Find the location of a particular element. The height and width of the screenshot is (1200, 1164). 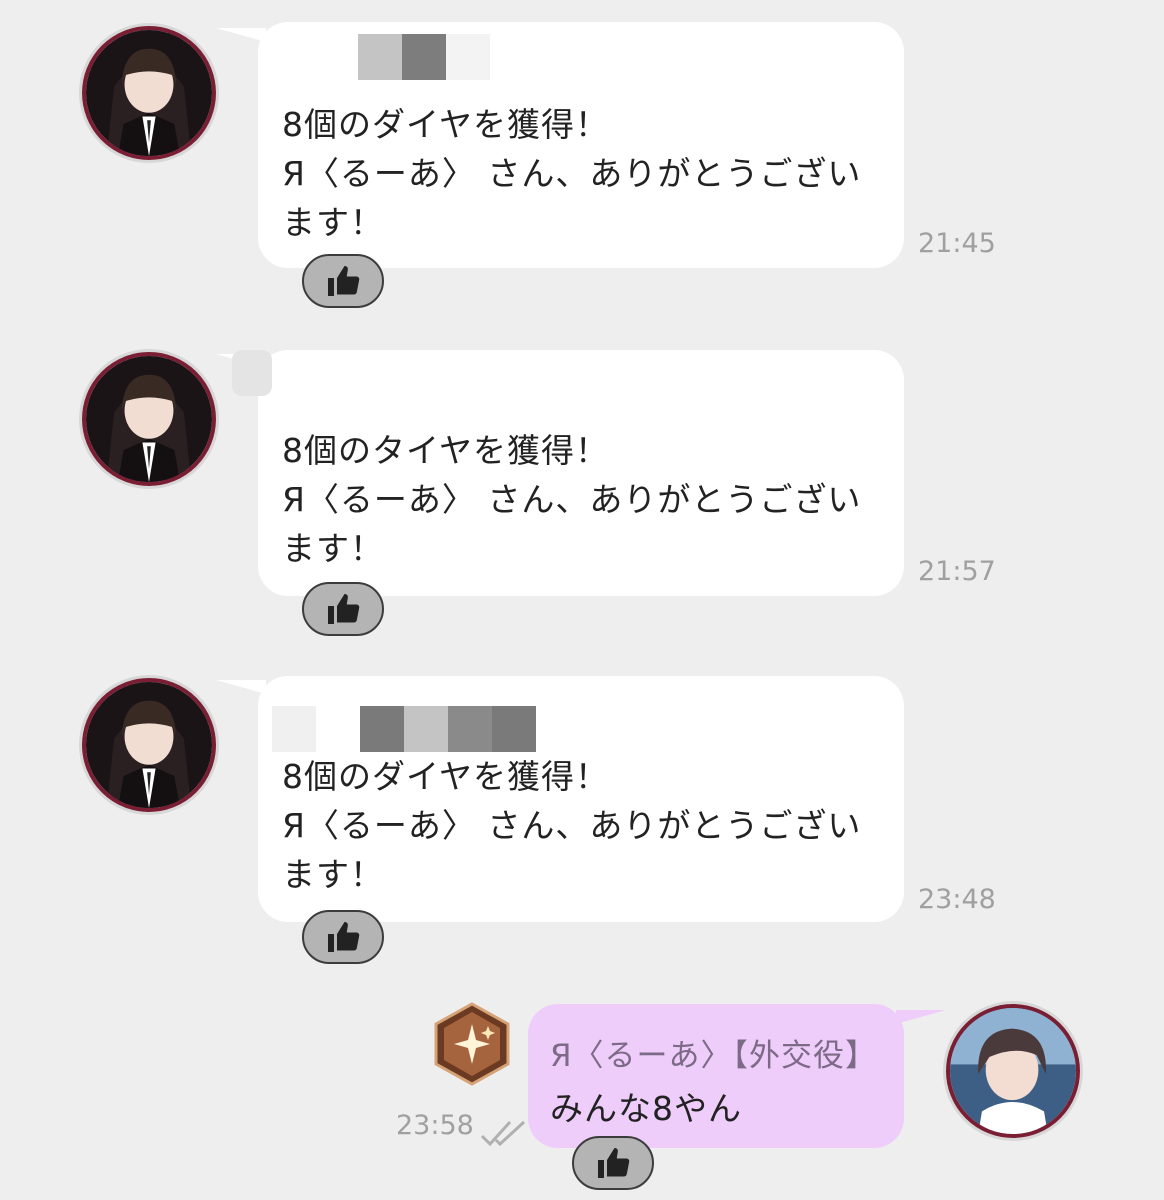

star-hexagon-badge-icon is located at coordinates (472, 1044).